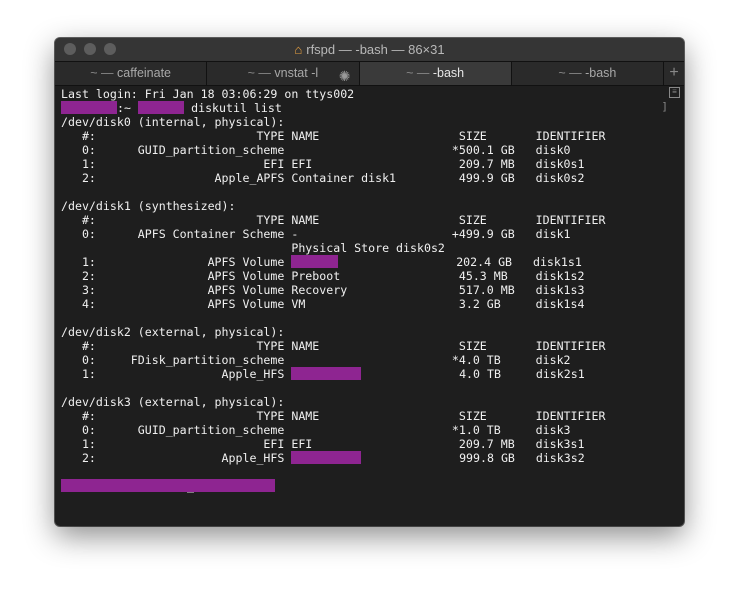 Image resolution: width=739 pixels, height=600 pixels. Describe the element at coordinates (362, 108) in the screenshot. I see `terminal-line: :~ diskutil list` at that location.